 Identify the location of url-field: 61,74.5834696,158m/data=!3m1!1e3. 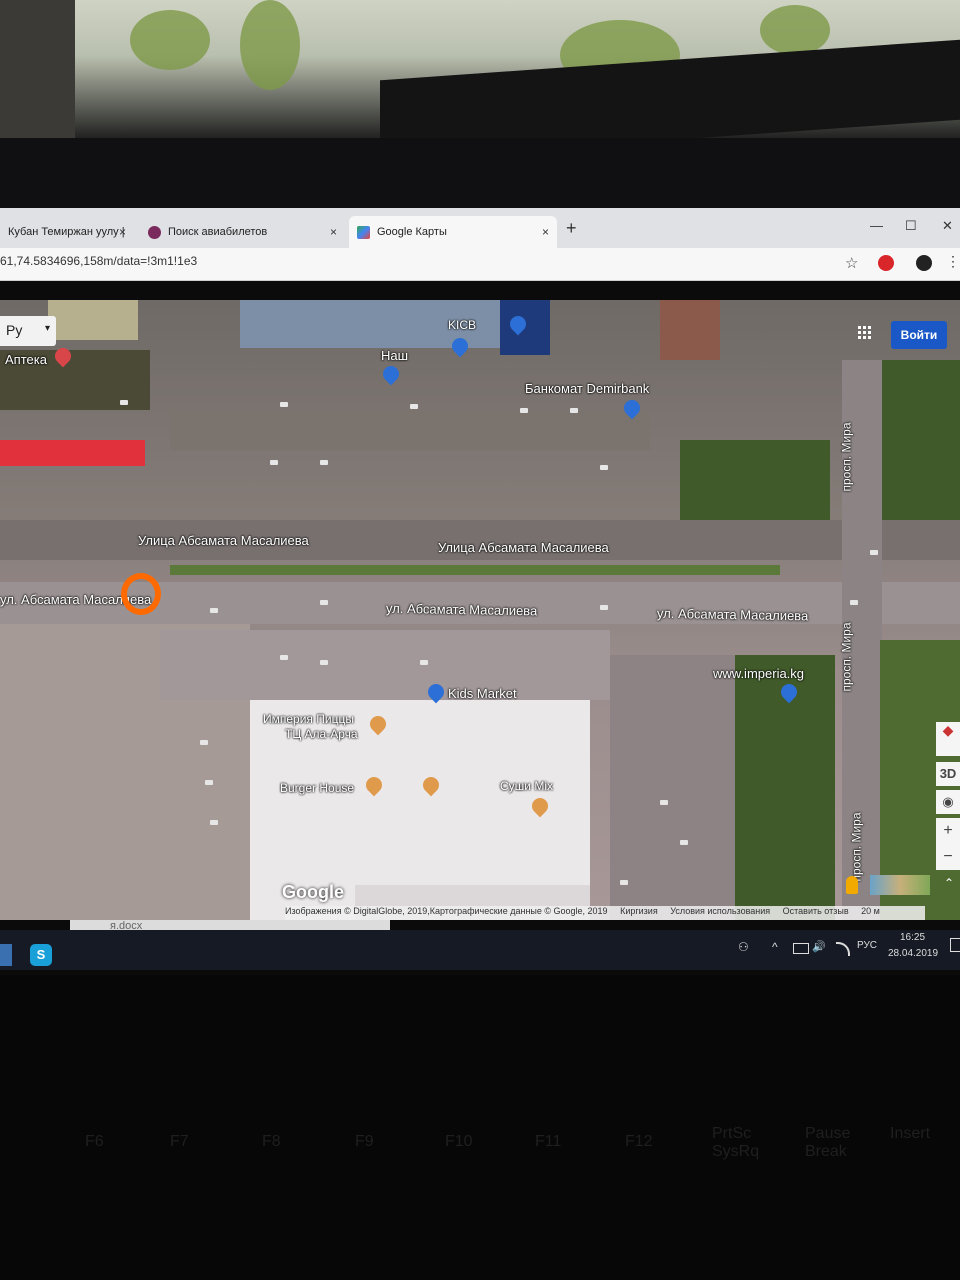
(98, 261).